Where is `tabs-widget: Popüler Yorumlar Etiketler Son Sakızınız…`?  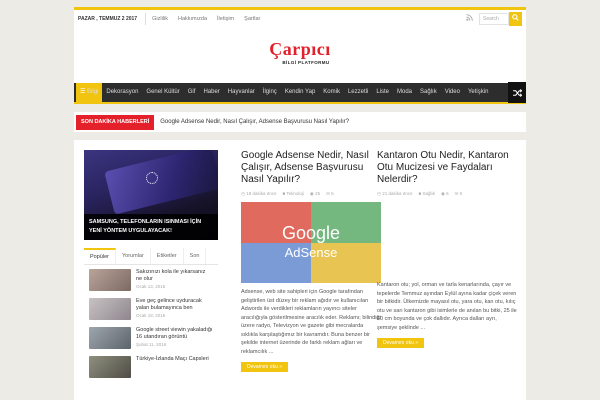
tabs-widget: Popüler Yorumlar Etiketler Son Sakızınız… is located at coordinates (151, 324).